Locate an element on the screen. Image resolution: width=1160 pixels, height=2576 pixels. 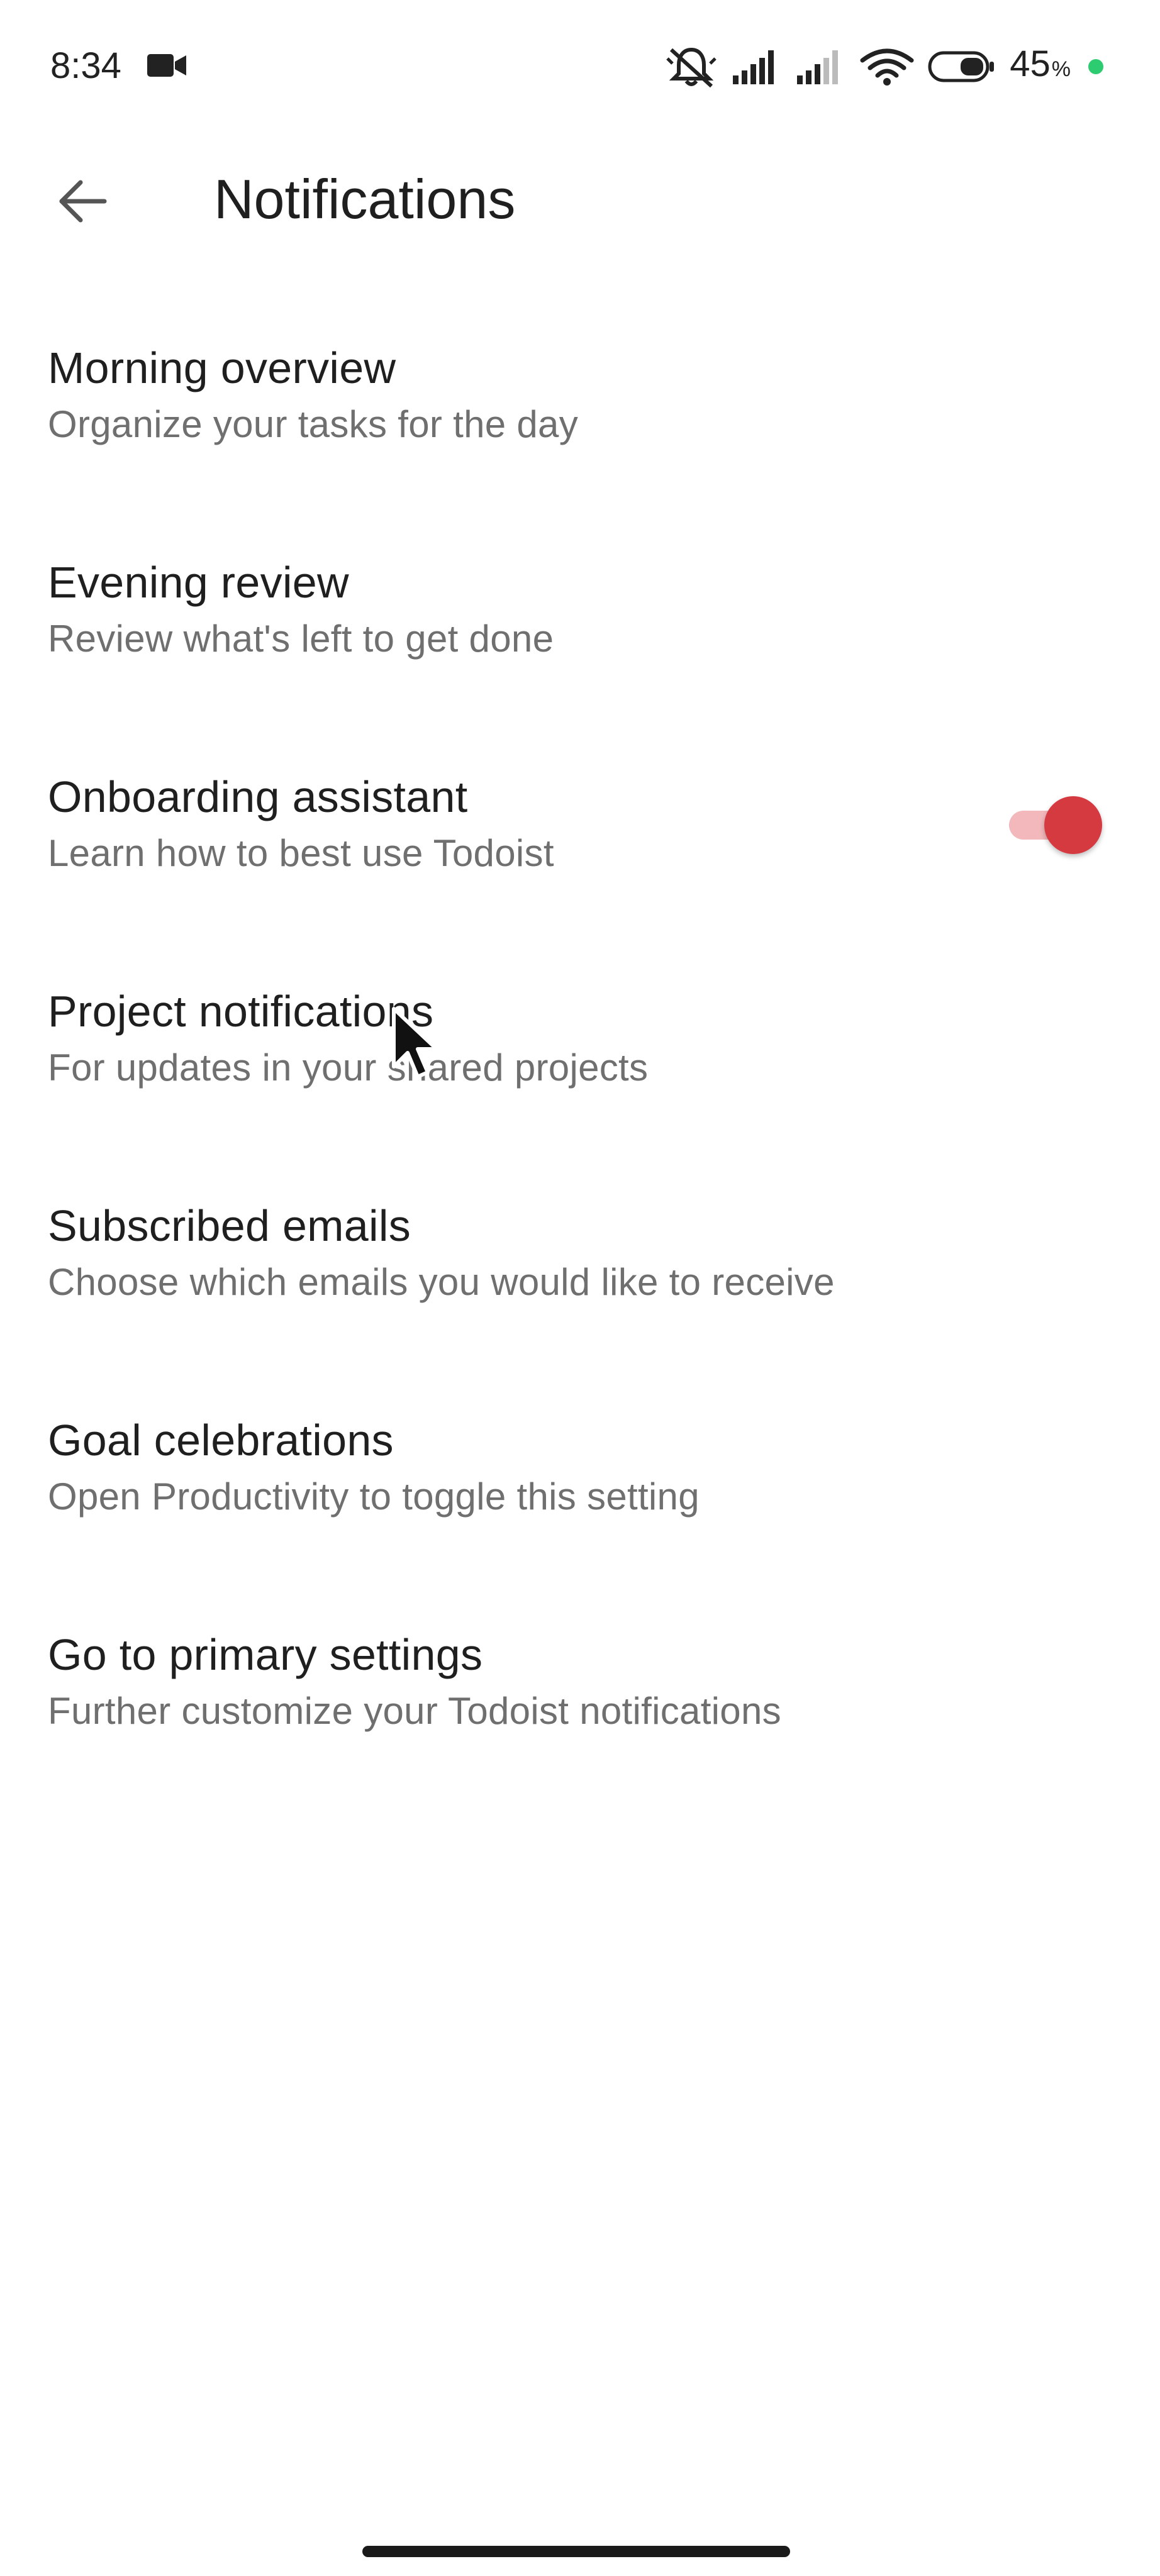
mouse-cursor-icon is located at coordinates (415, 1043).